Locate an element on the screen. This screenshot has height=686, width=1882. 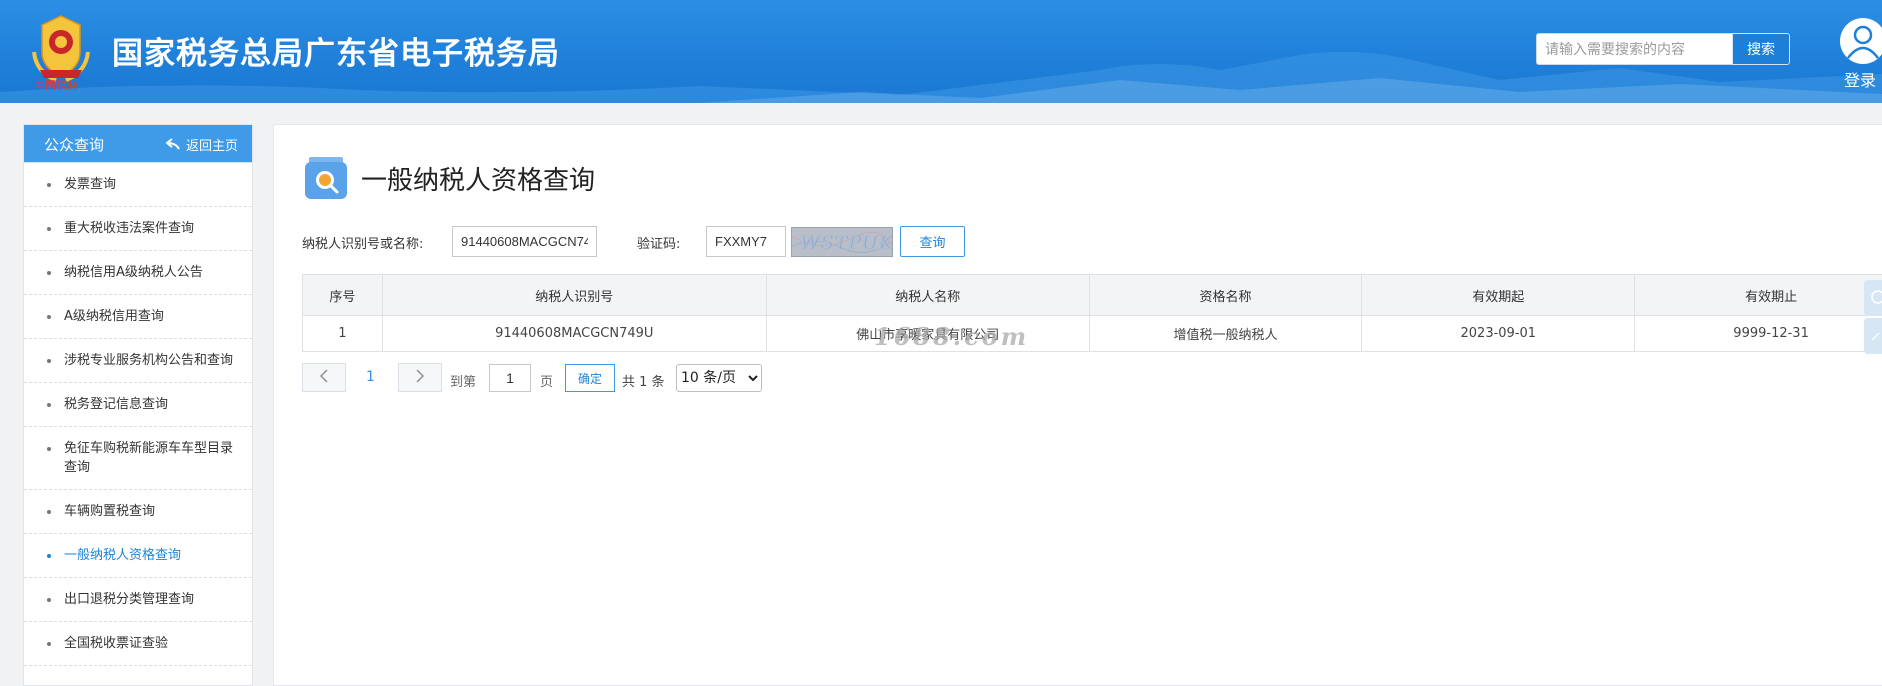
column-header-taxpayer-name: 纳税人名称 is located at coordinates (927, 295).